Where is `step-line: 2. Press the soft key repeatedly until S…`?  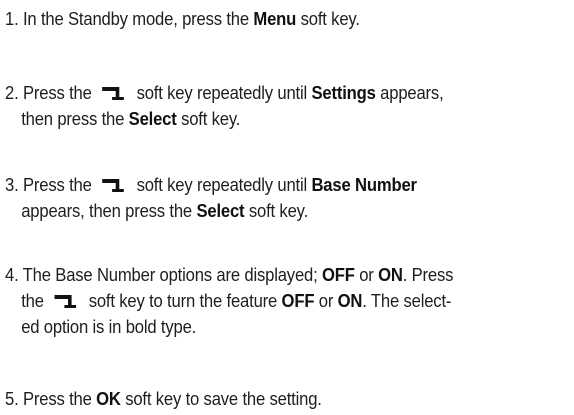
step-line: 2. Press the soft key repeatedly until S… is located at coordinates (259, 93).